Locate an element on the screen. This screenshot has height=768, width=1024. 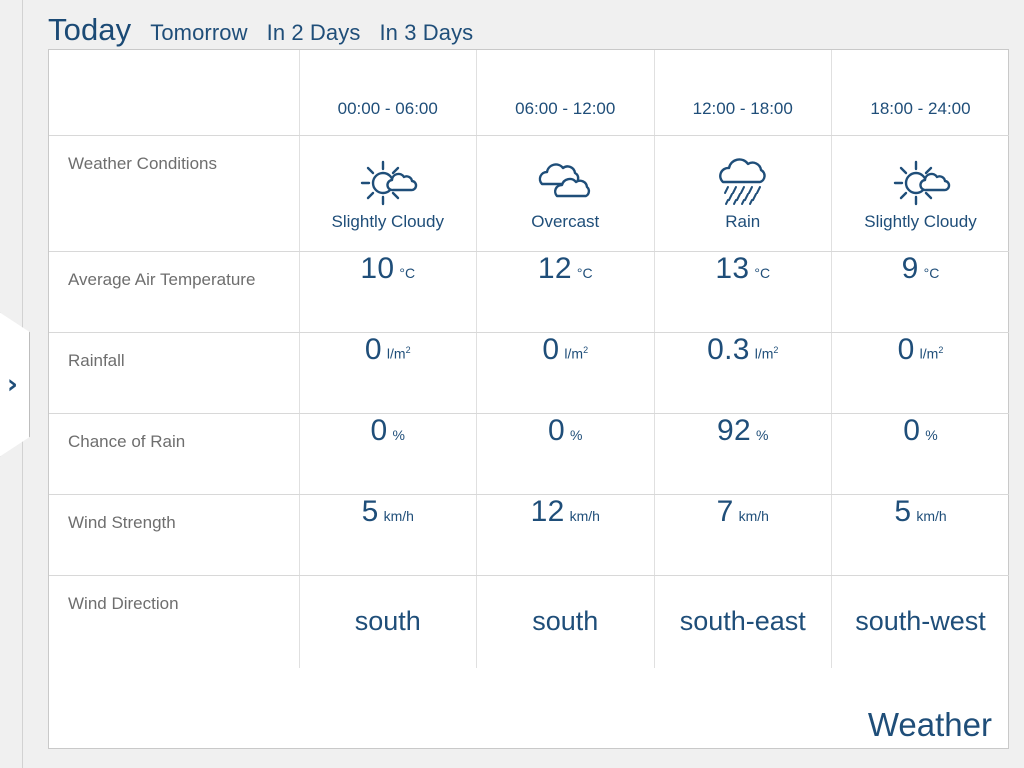
cell-wind-direction-4: south-west is located at coordinates (920, 621).